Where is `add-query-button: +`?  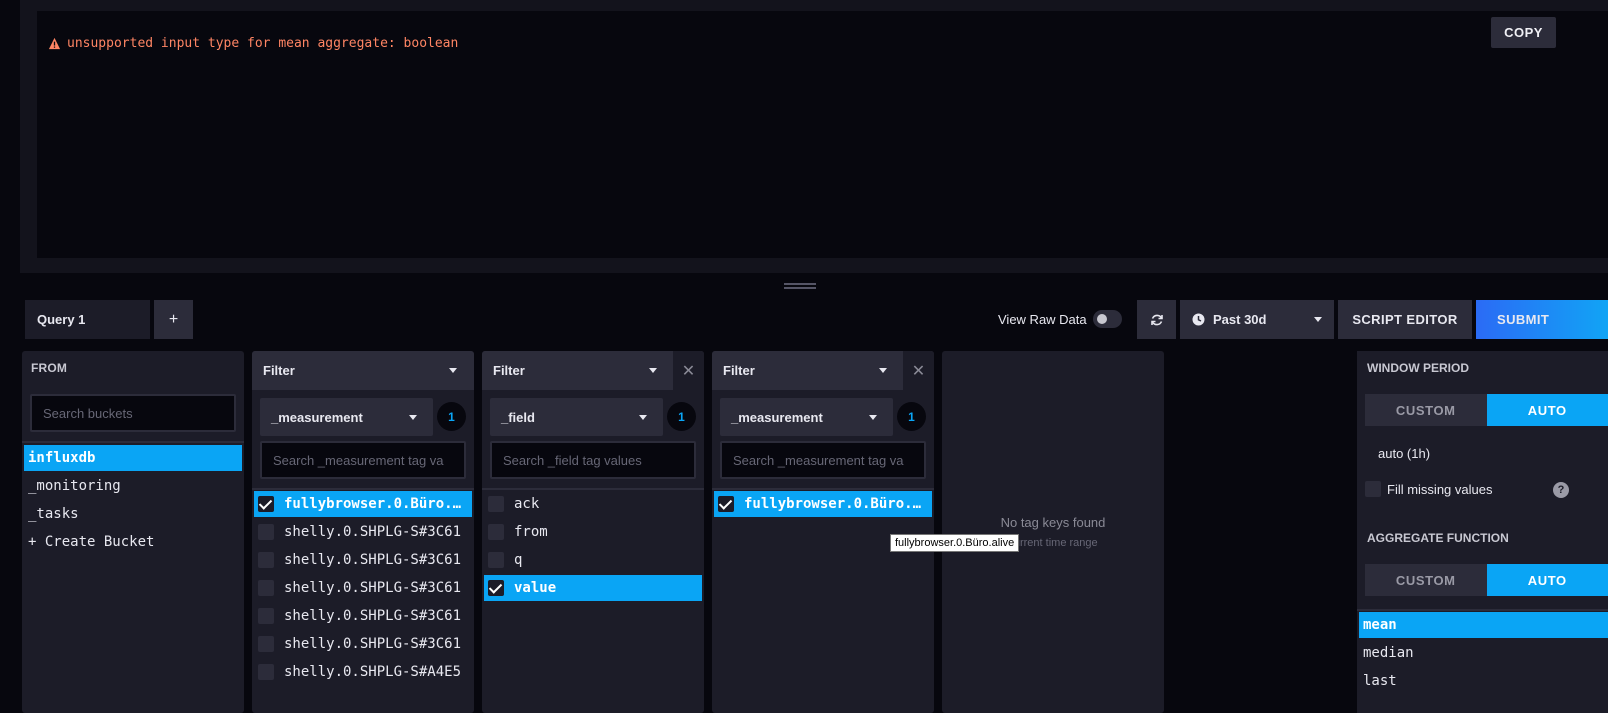
add-query-button: + is located at coordinates (173, 319).